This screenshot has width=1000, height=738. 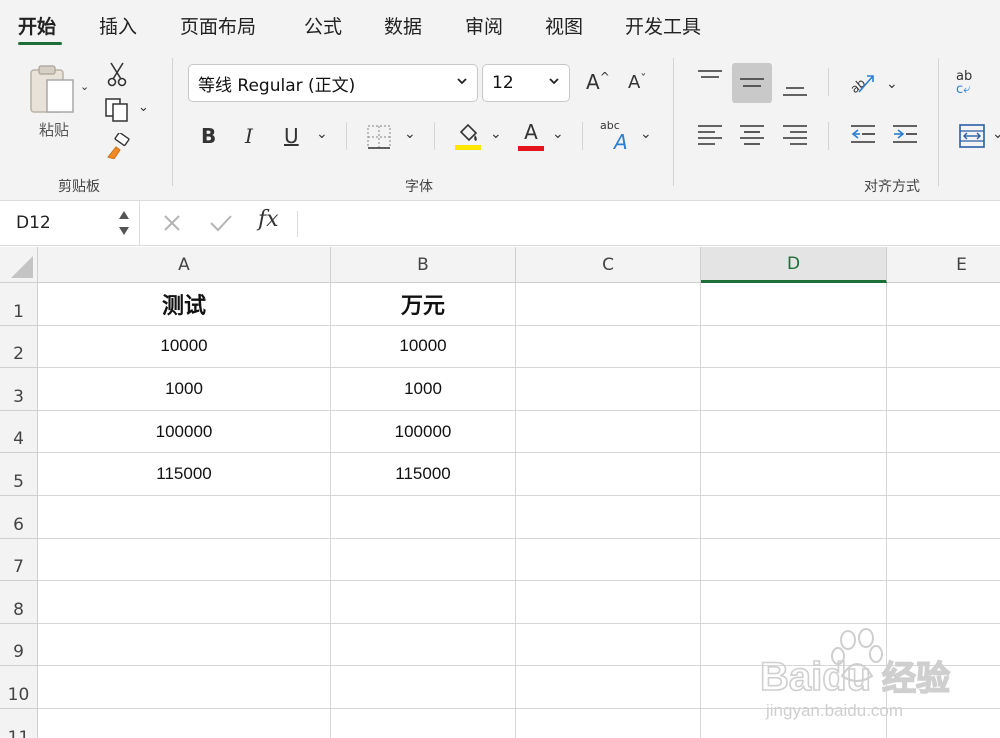 I want to click on cell-b6, so click(x=423, y=517).